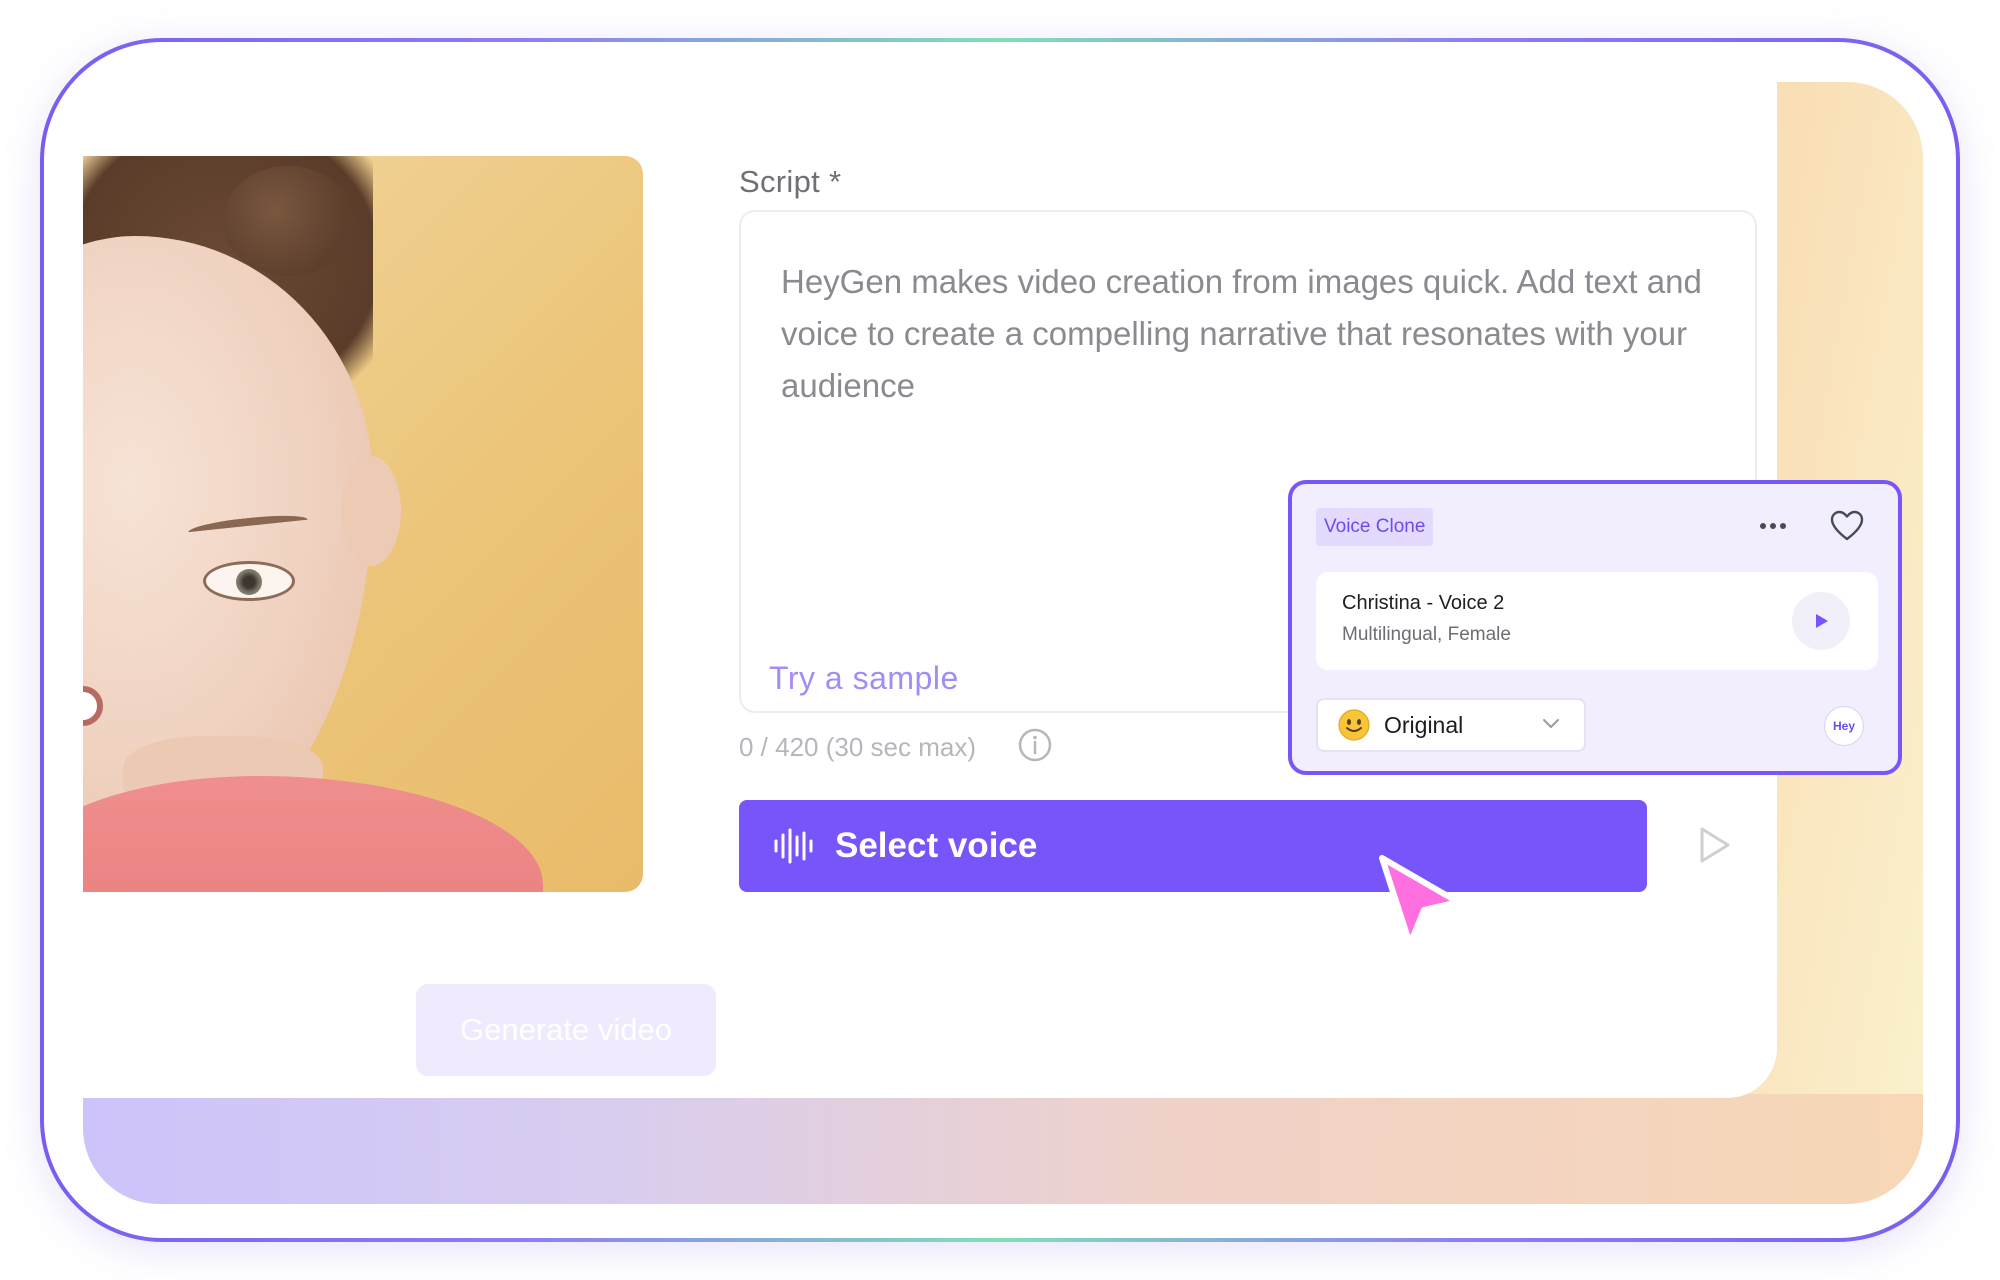  Describe the element at coordinates (1420, 901) in the screenshot. I see `cursor-pointer-icon` at that location.